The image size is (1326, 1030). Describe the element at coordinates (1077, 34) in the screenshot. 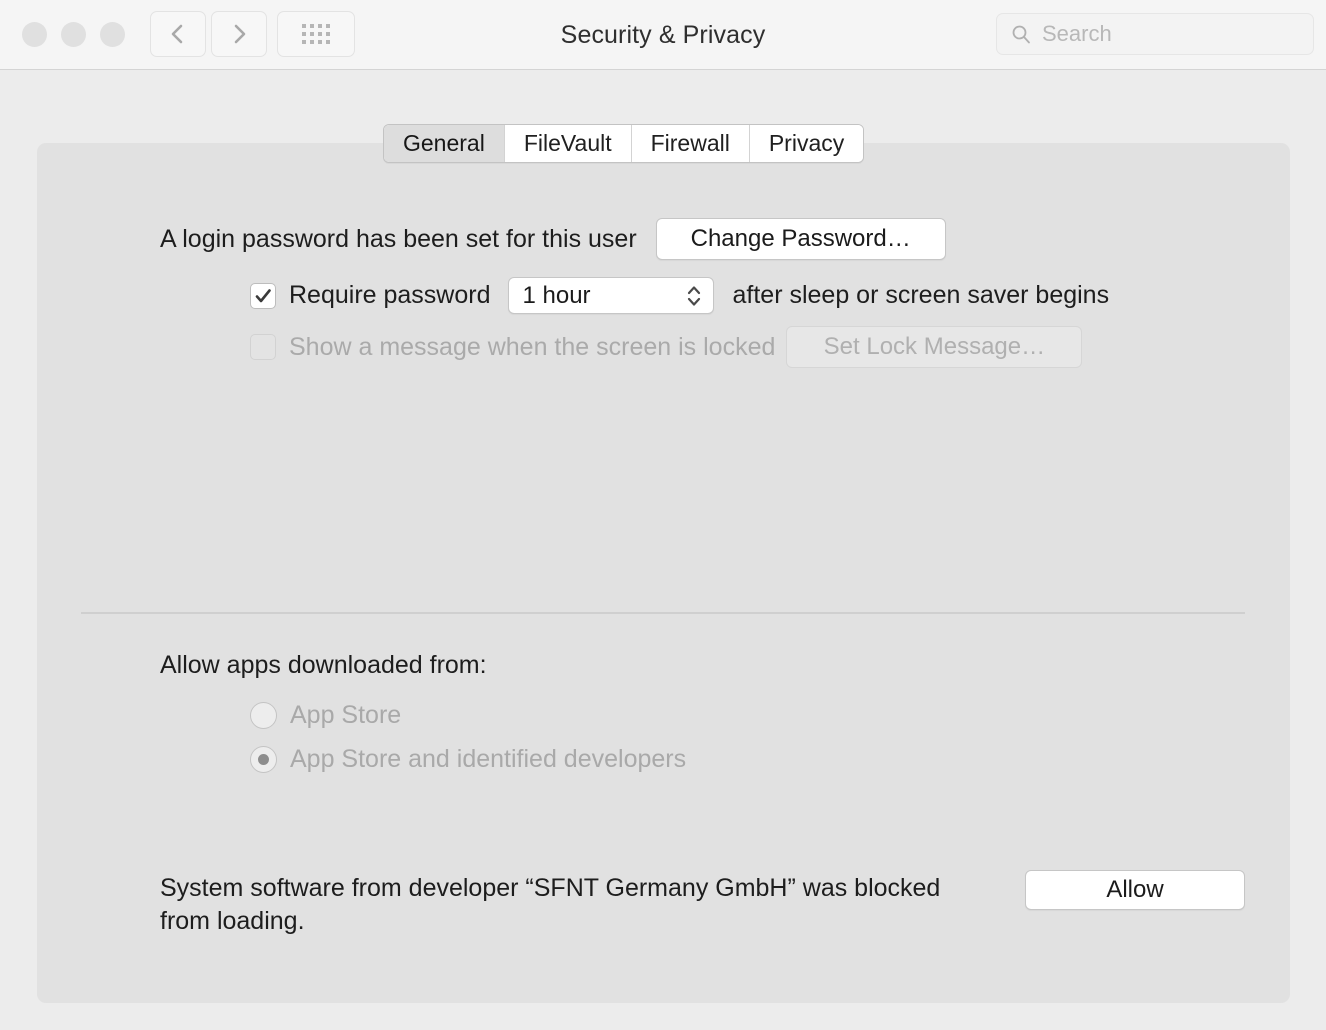

I see `search-input: Search` at that location.